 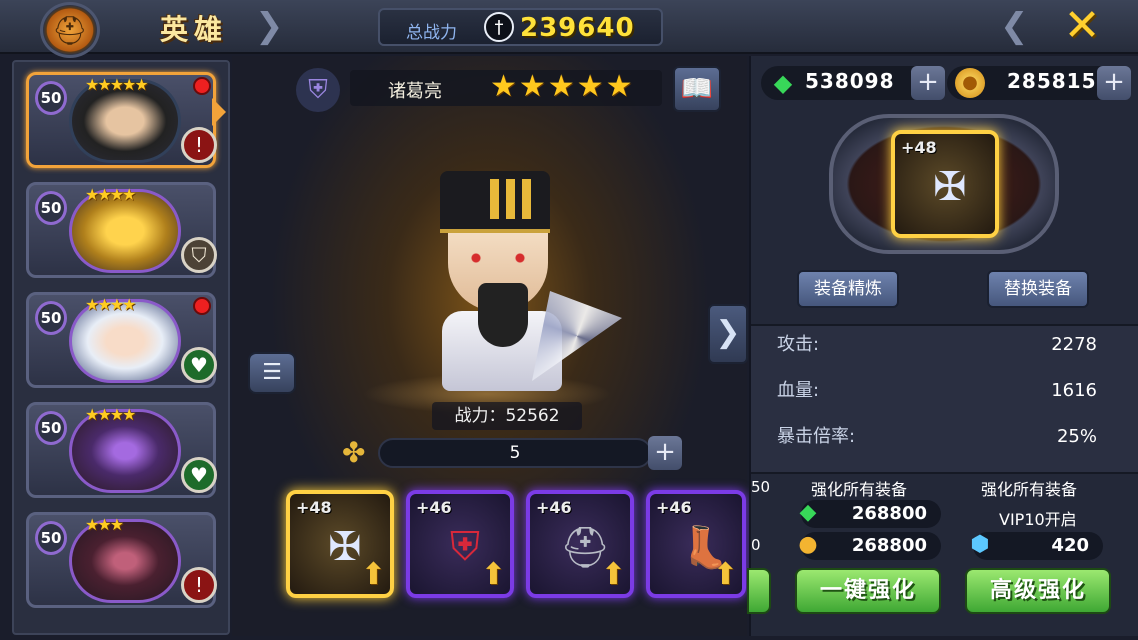 I want to click on equipment-slot: +46 👢 ⬆, so click(x=696, y=544).